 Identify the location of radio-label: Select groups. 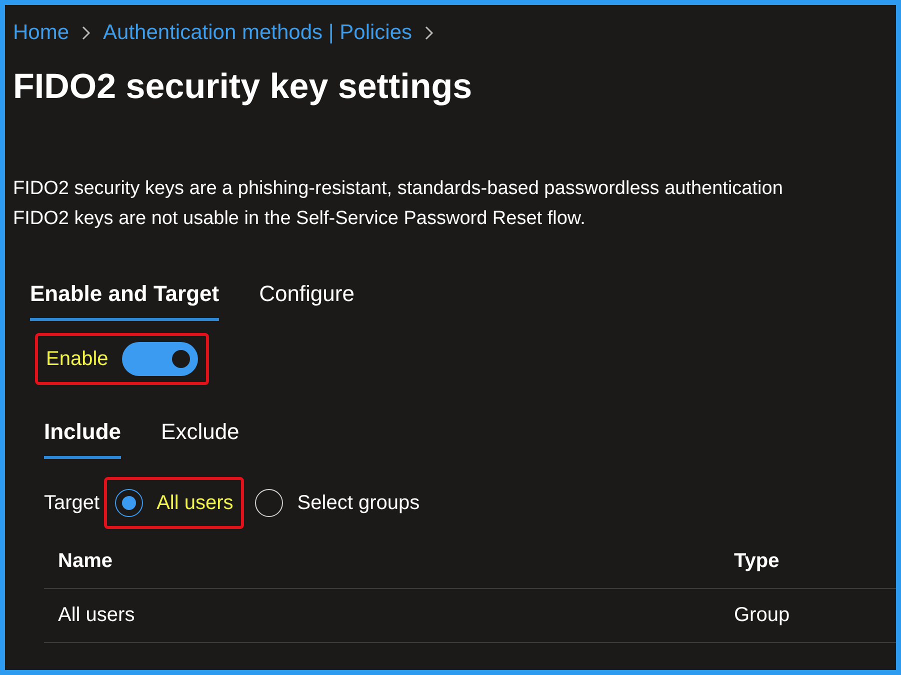
(358, 503).